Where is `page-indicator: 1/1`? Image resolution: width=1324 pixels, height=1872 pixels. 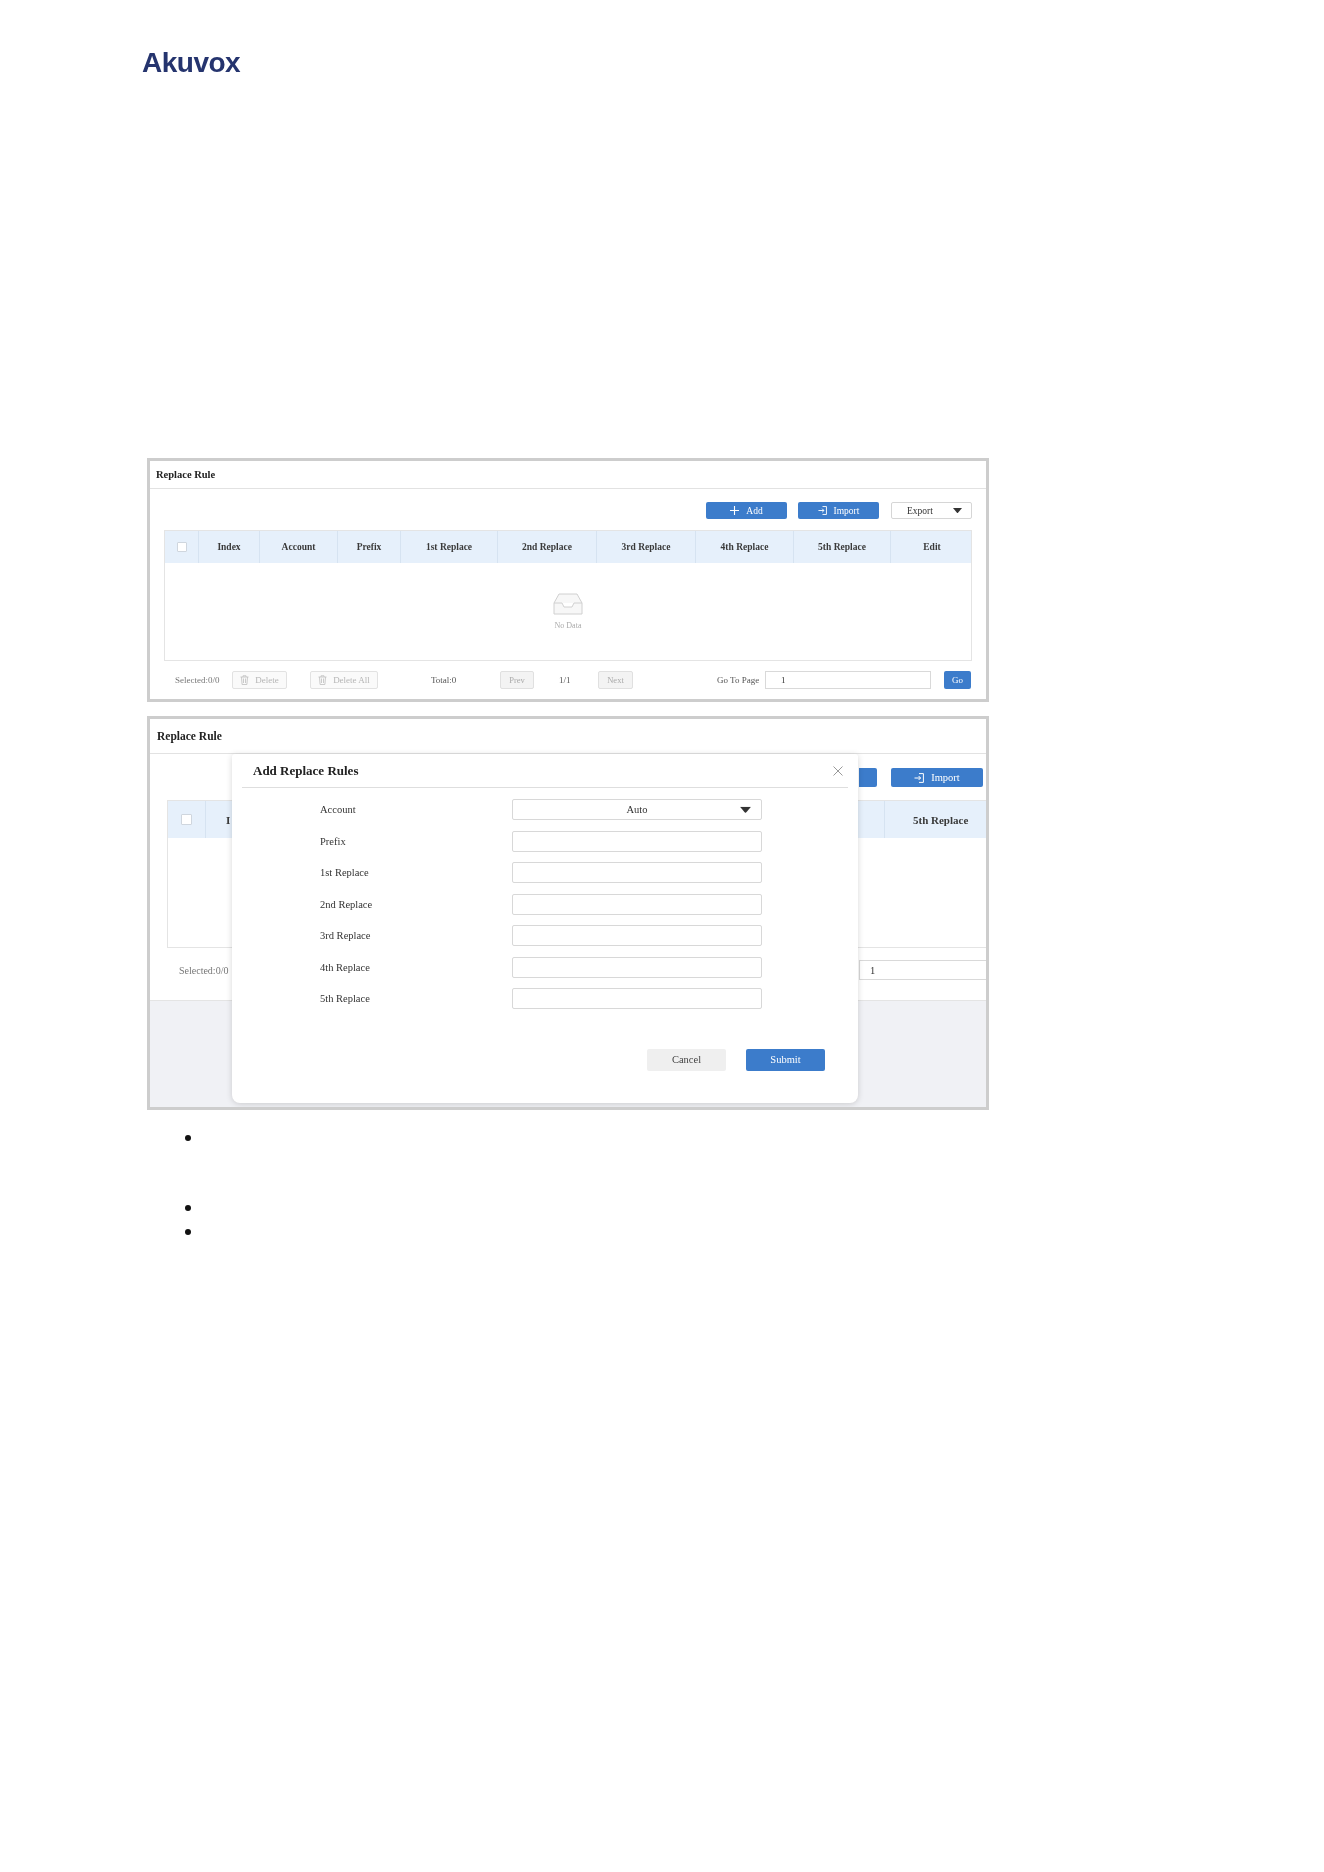 page-indicator: 1/1 is located at coordinates (565, 680).